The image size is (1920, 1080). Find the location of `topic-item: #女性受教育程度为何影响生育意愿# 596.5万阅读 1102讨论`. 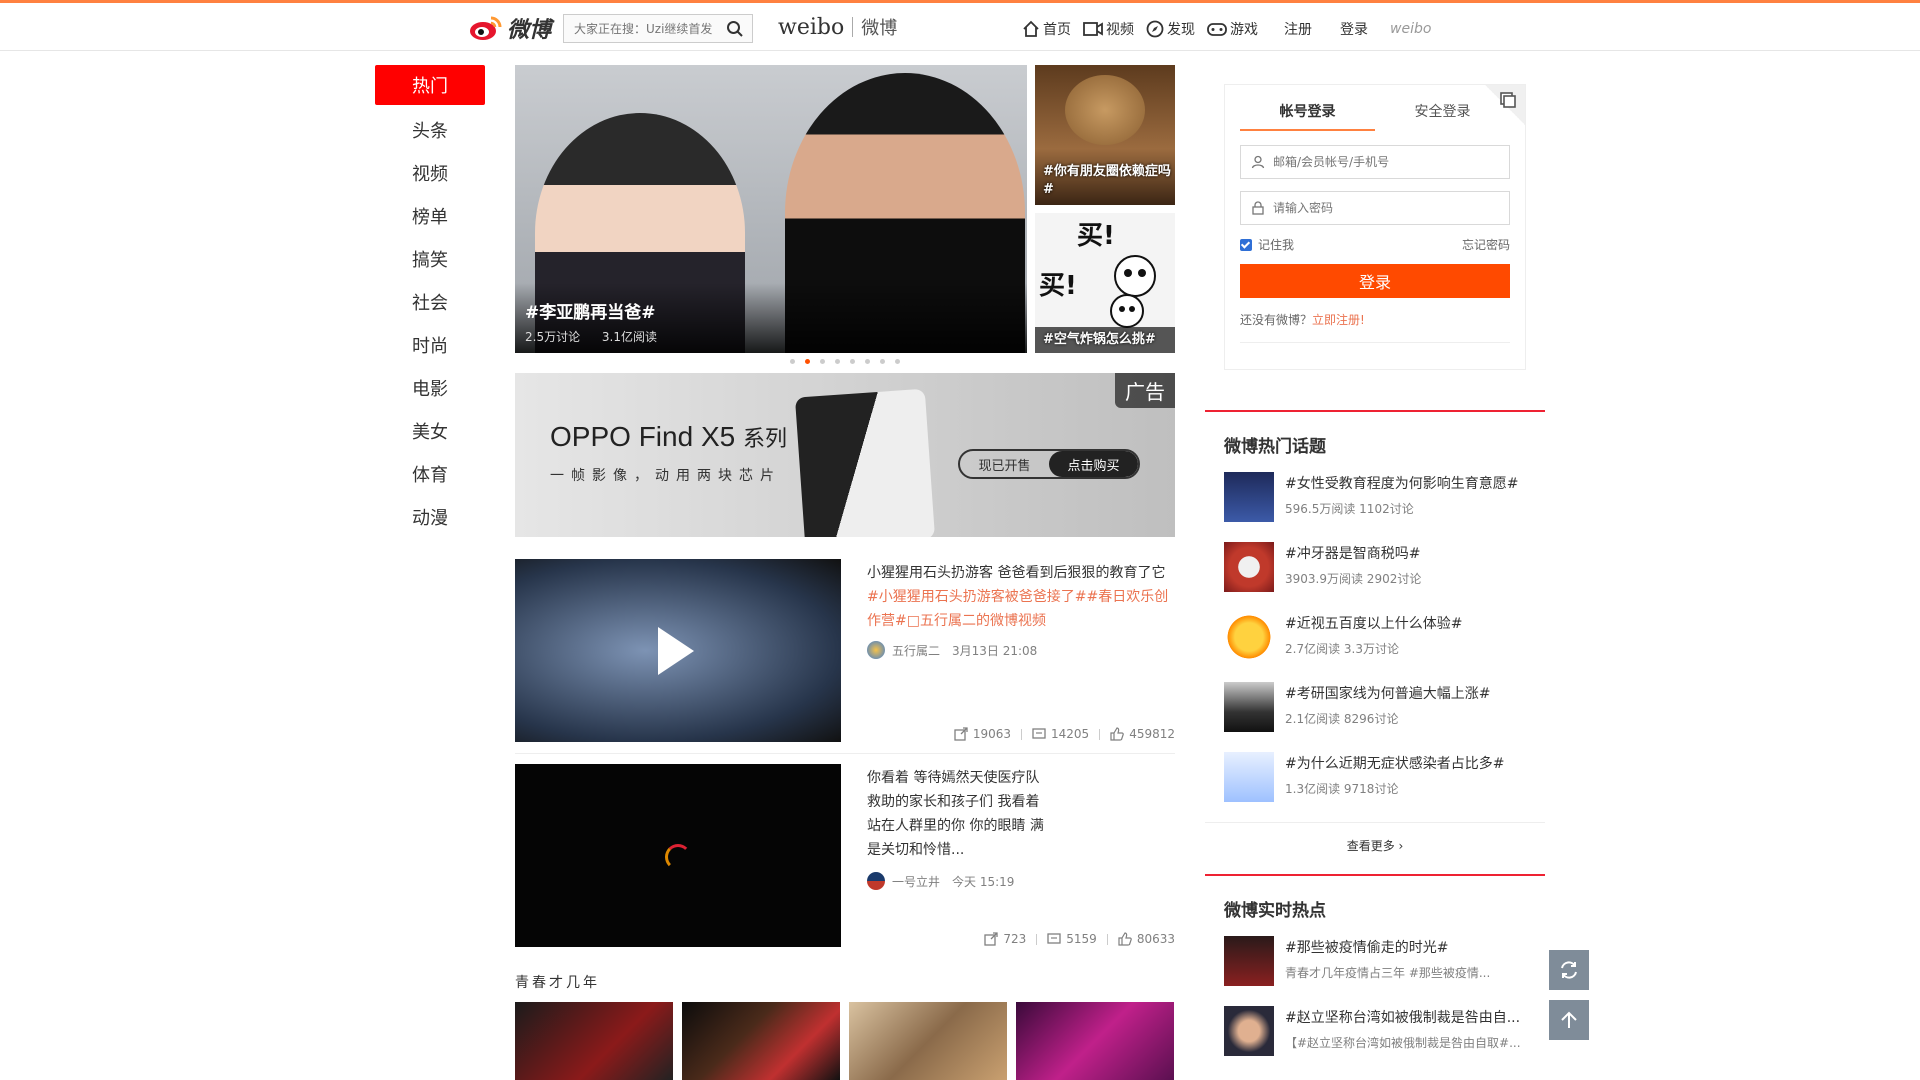

topic-item: #女性受教育程度为何影响生育意愿# 596.5万阅读 1102讨论 is located at coordinates (1379, 498).